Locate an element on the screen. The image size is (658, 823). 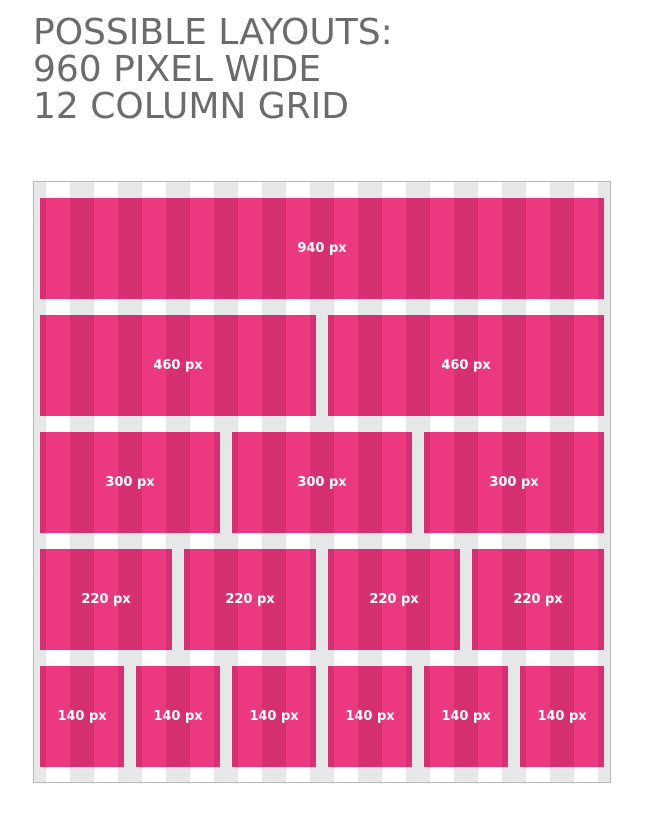
block-width-label: 940 px is located at coordinates (322, 248).